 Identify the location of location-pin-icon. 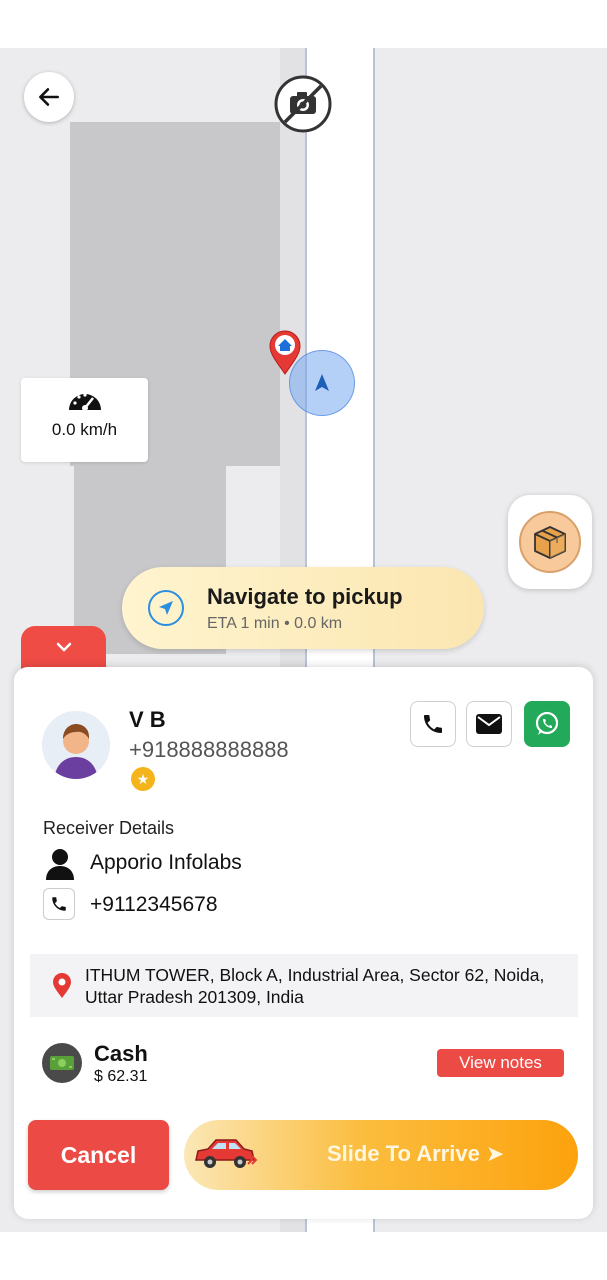
(62, 985).